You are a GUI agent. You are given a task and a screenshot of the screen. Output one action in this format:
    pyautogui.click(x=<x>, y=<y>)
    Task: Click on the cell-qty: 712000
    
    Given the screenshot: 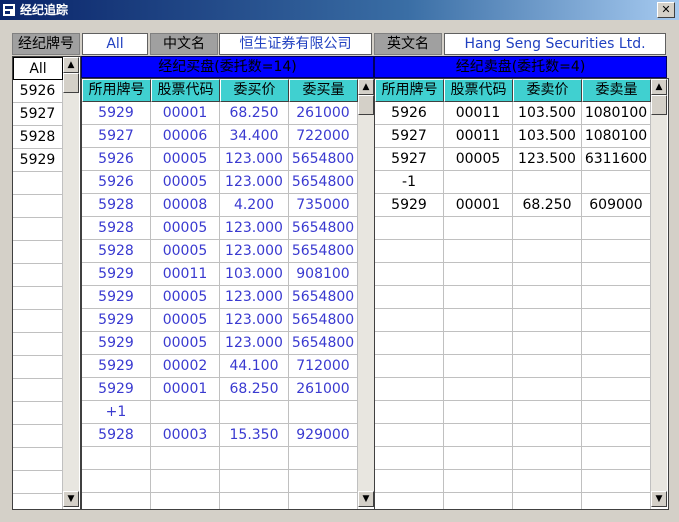 What is the action you would take?
    pyautogui.click(x=323, y=366)
    